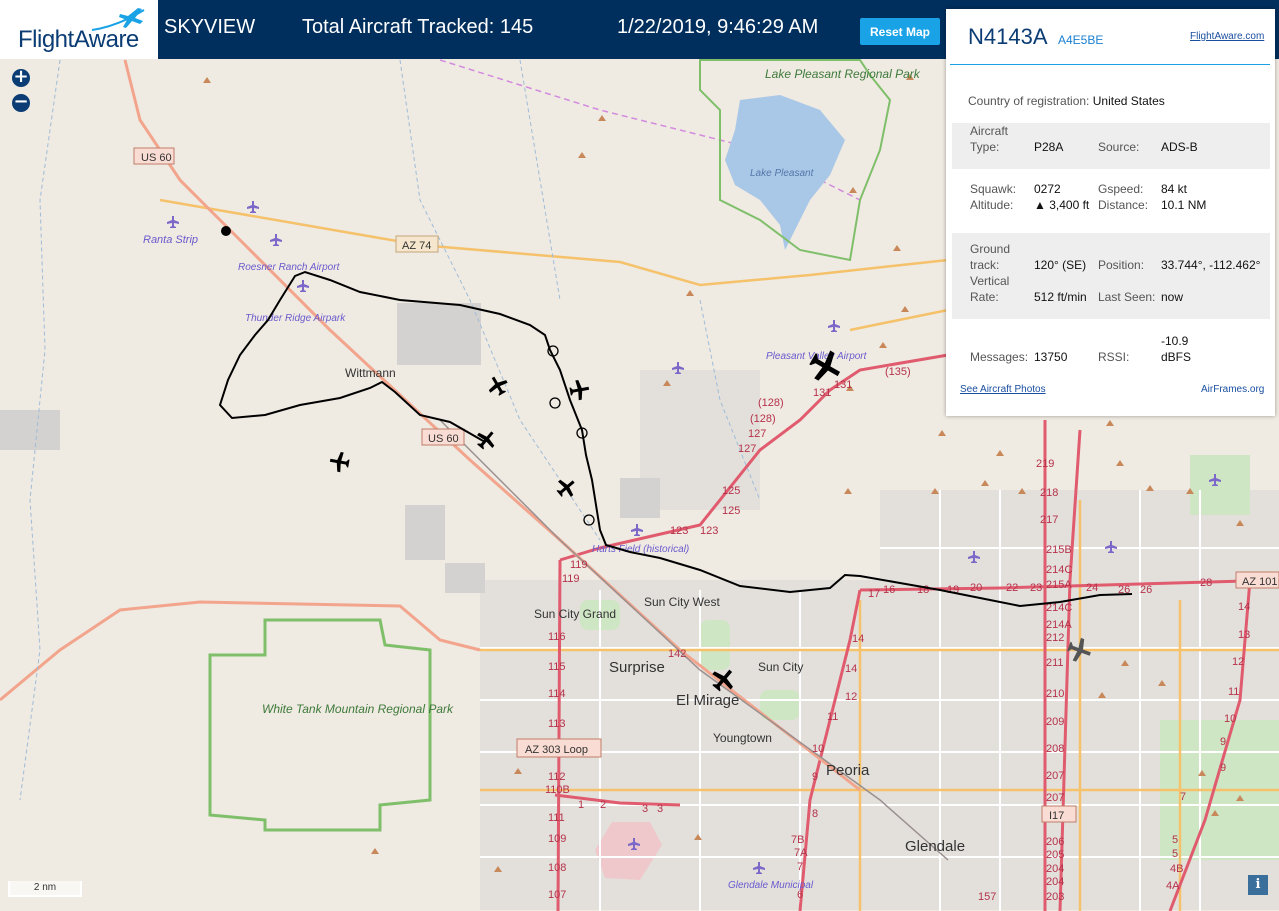  What do you see at coordinates (557, 895) in the screenshot?
I see `svg-text: 107` at bounding box center [557, 895].